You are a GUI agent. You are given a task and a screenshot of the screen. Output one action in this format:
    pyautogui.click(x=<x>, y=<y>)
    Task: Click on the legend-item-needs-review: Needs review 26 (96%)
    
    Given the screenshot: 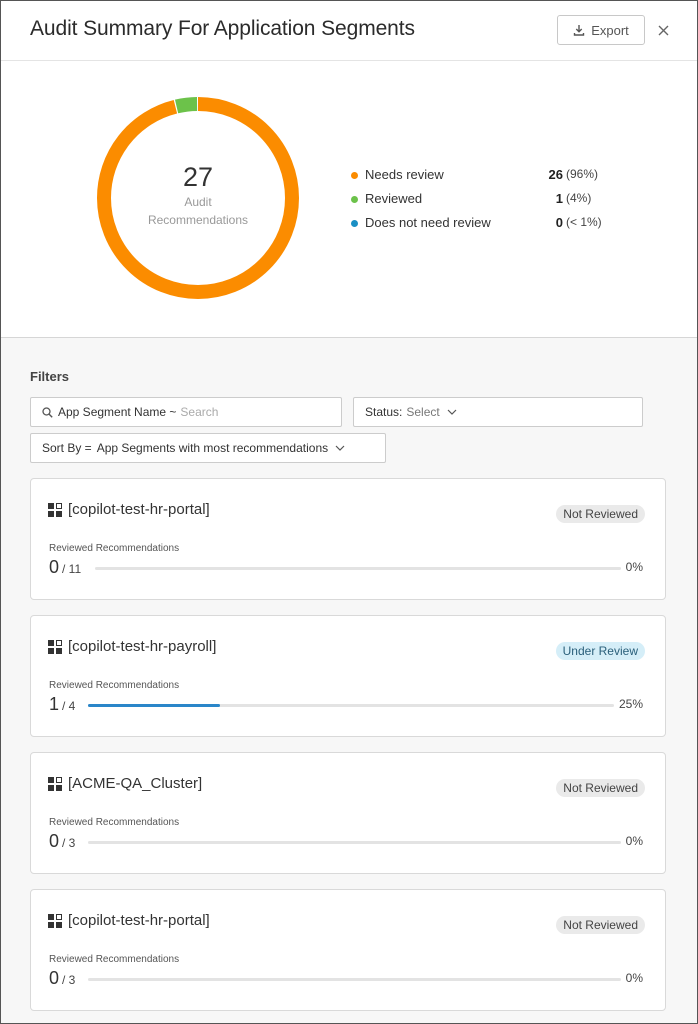 What is the action you would take?
    pyautogui.click(x=481, y=178)
    